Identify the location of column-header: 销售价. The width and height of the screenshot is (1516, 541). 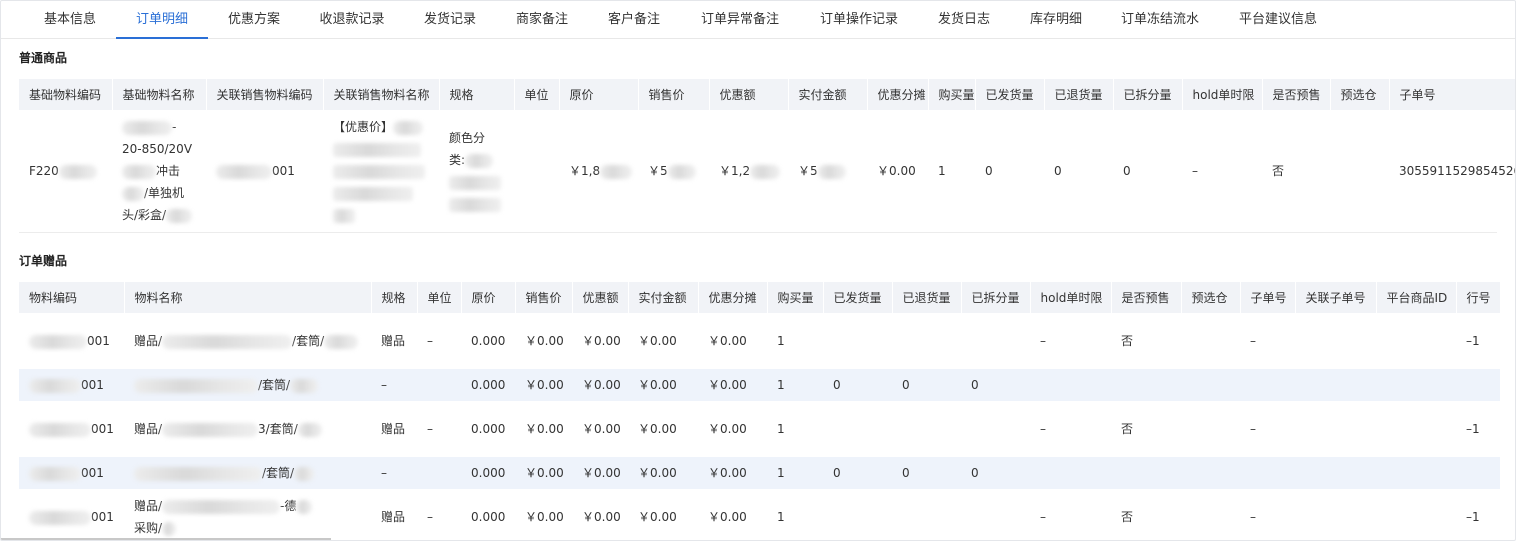
(543, 297).